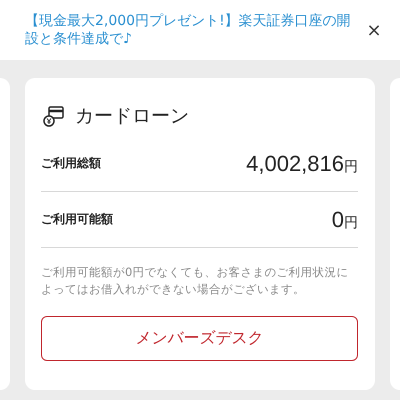 The width and height of the screenshot is (400, 400). I want to click on amount-value: 0円, so click(345, 219).